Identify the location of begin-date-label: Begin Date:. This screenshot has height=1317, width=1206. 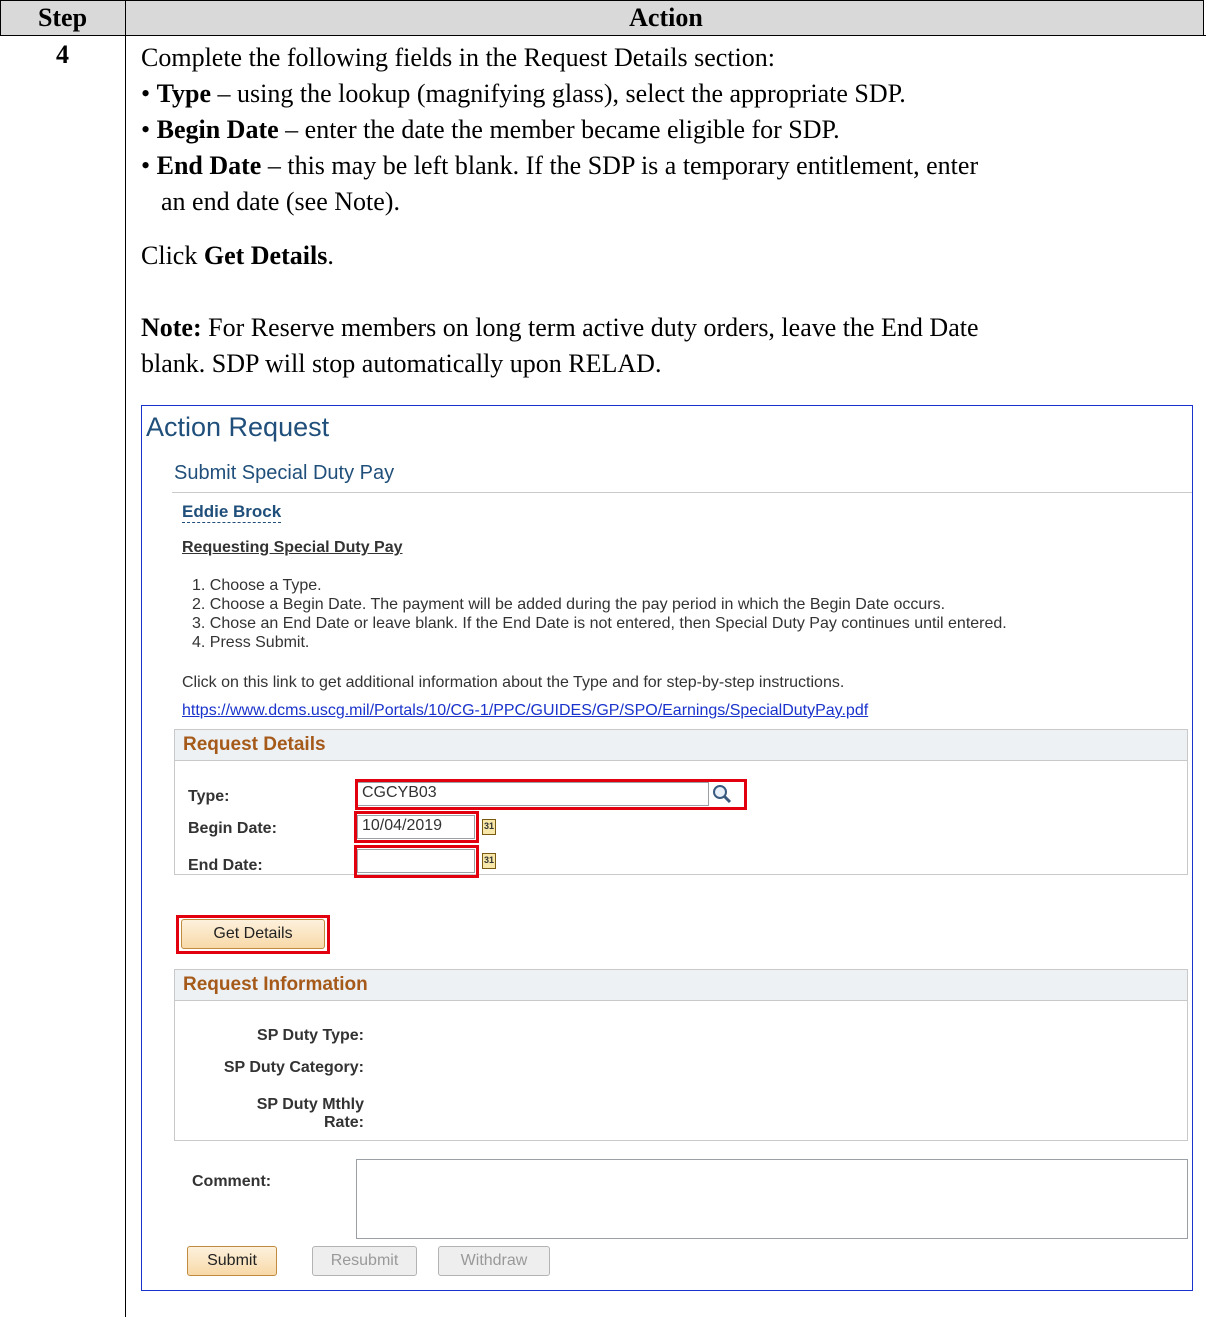
(232, 828).